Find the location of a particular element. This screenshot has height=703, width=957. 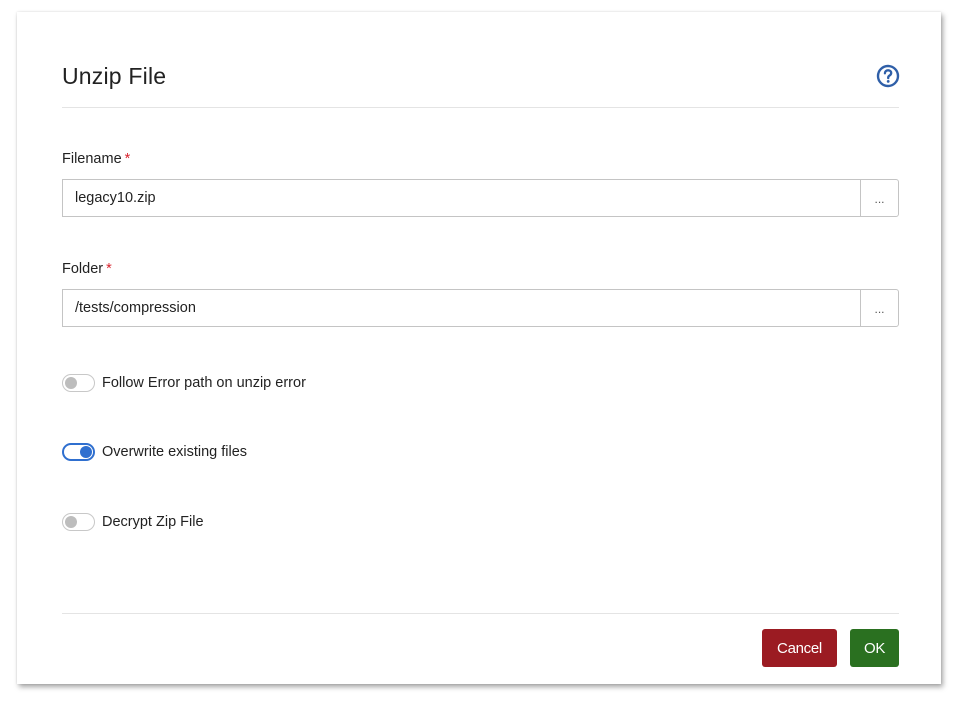

dialog-footer-divider is located at coordinates (480, 613).